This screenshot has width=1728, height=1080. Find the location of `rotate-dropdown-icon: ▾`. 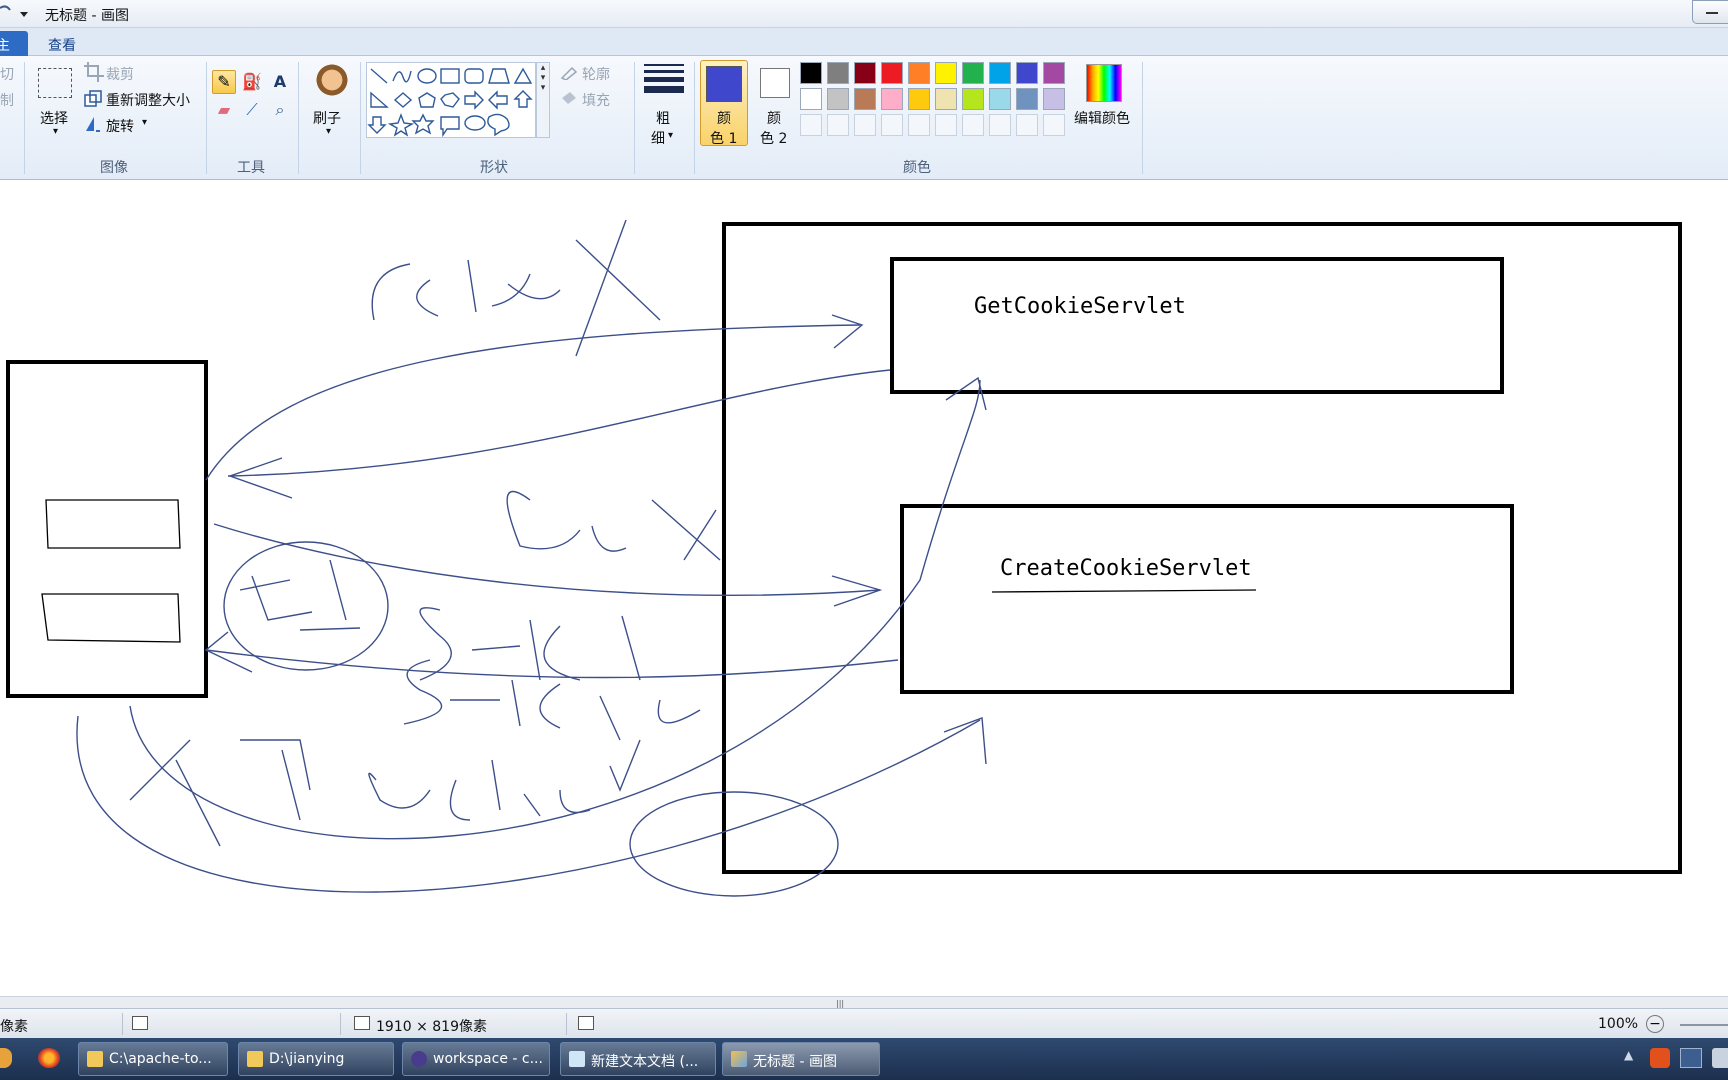

rotate-dropdown-icon: ▾ is located at coordinates (144, 122).